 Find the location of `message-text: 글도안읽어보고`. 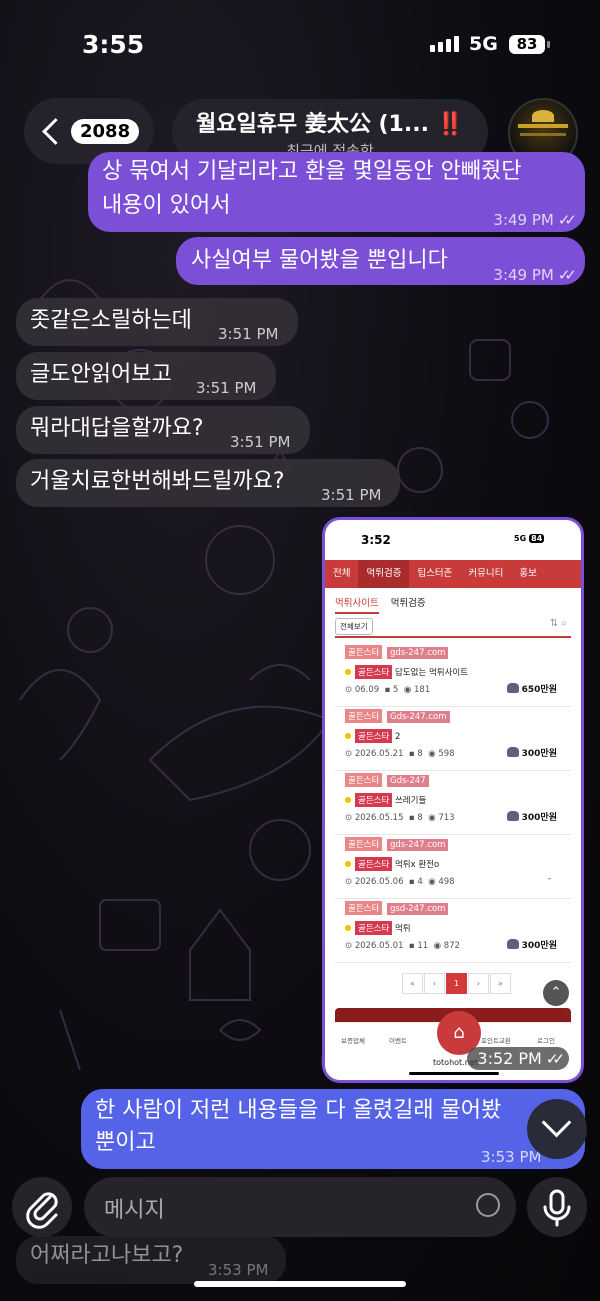

message-text: 글도안읽어보고 is located at coordinates (101, 374).